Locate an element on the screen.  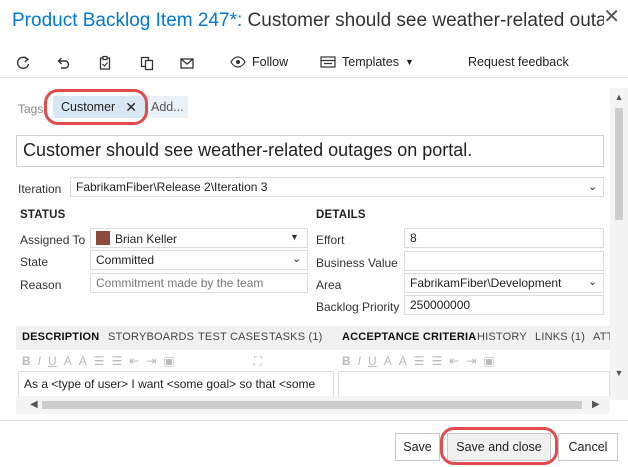
scroll-up-icon: ▲ is located at coordinates (619, 97).